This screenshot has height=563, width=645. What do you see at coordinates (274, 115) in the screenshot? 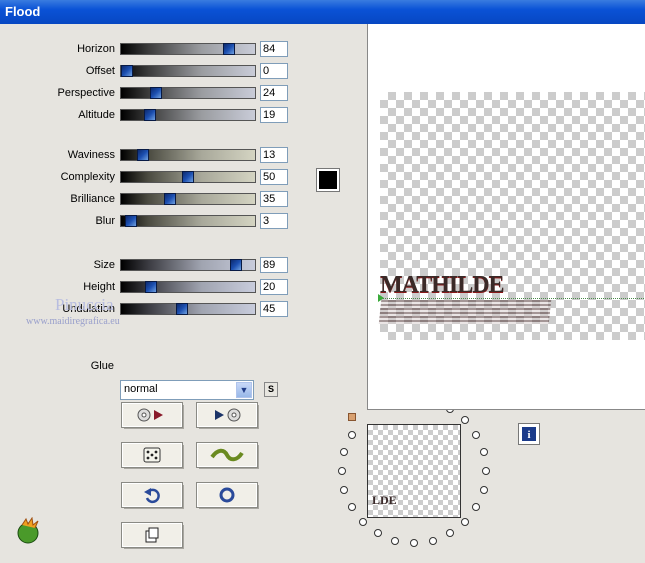
I see `altitude-value-input: 19` at bounding box center [274, 115].